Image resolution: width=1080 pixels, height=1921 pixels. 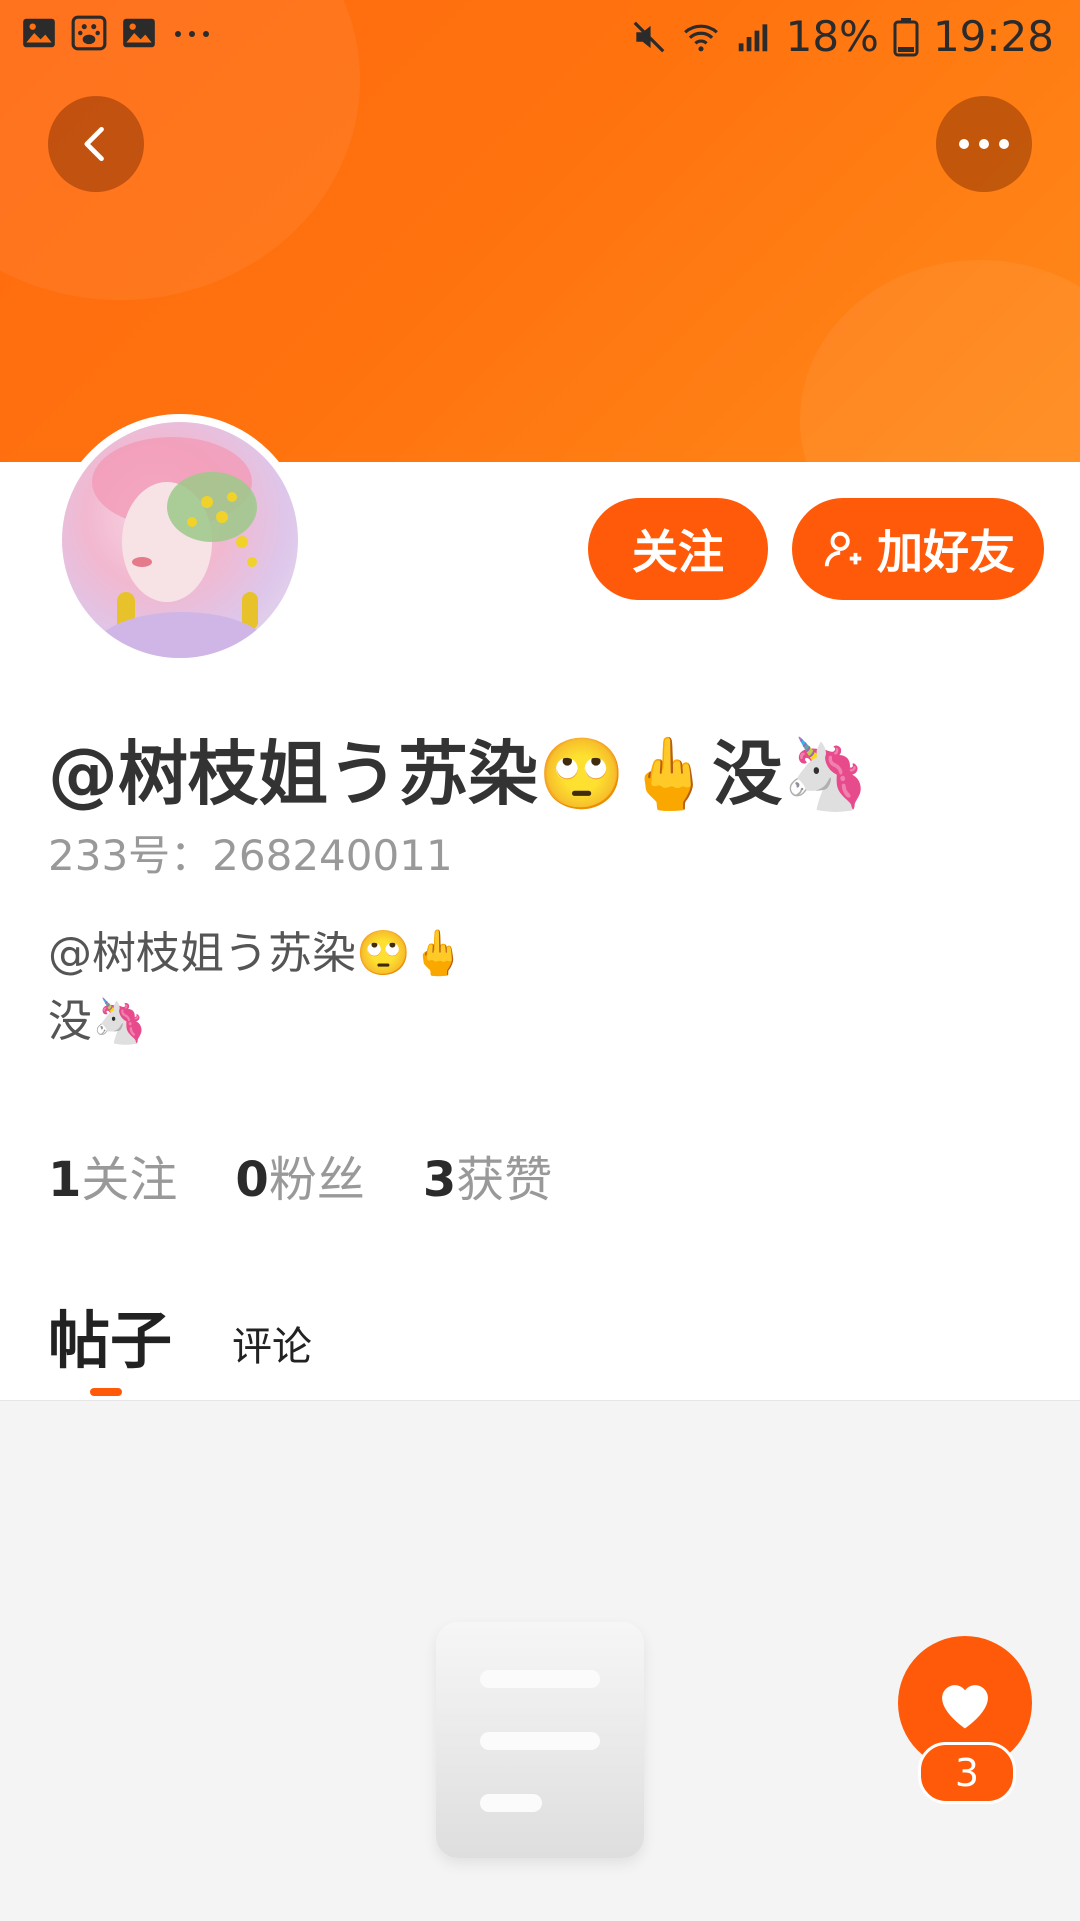 What do you see at coordinates (967, 1773) in the screenshot?
I see `like-count-badge: 3` at bounding box center [967, 1773].